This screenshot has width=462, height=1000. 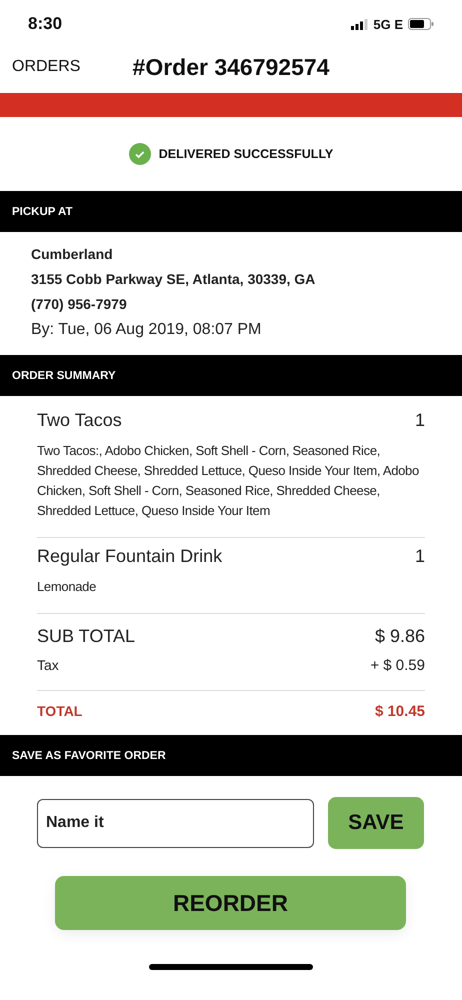 I want to click on network-label: 5G E, so click(x=388, y=24).